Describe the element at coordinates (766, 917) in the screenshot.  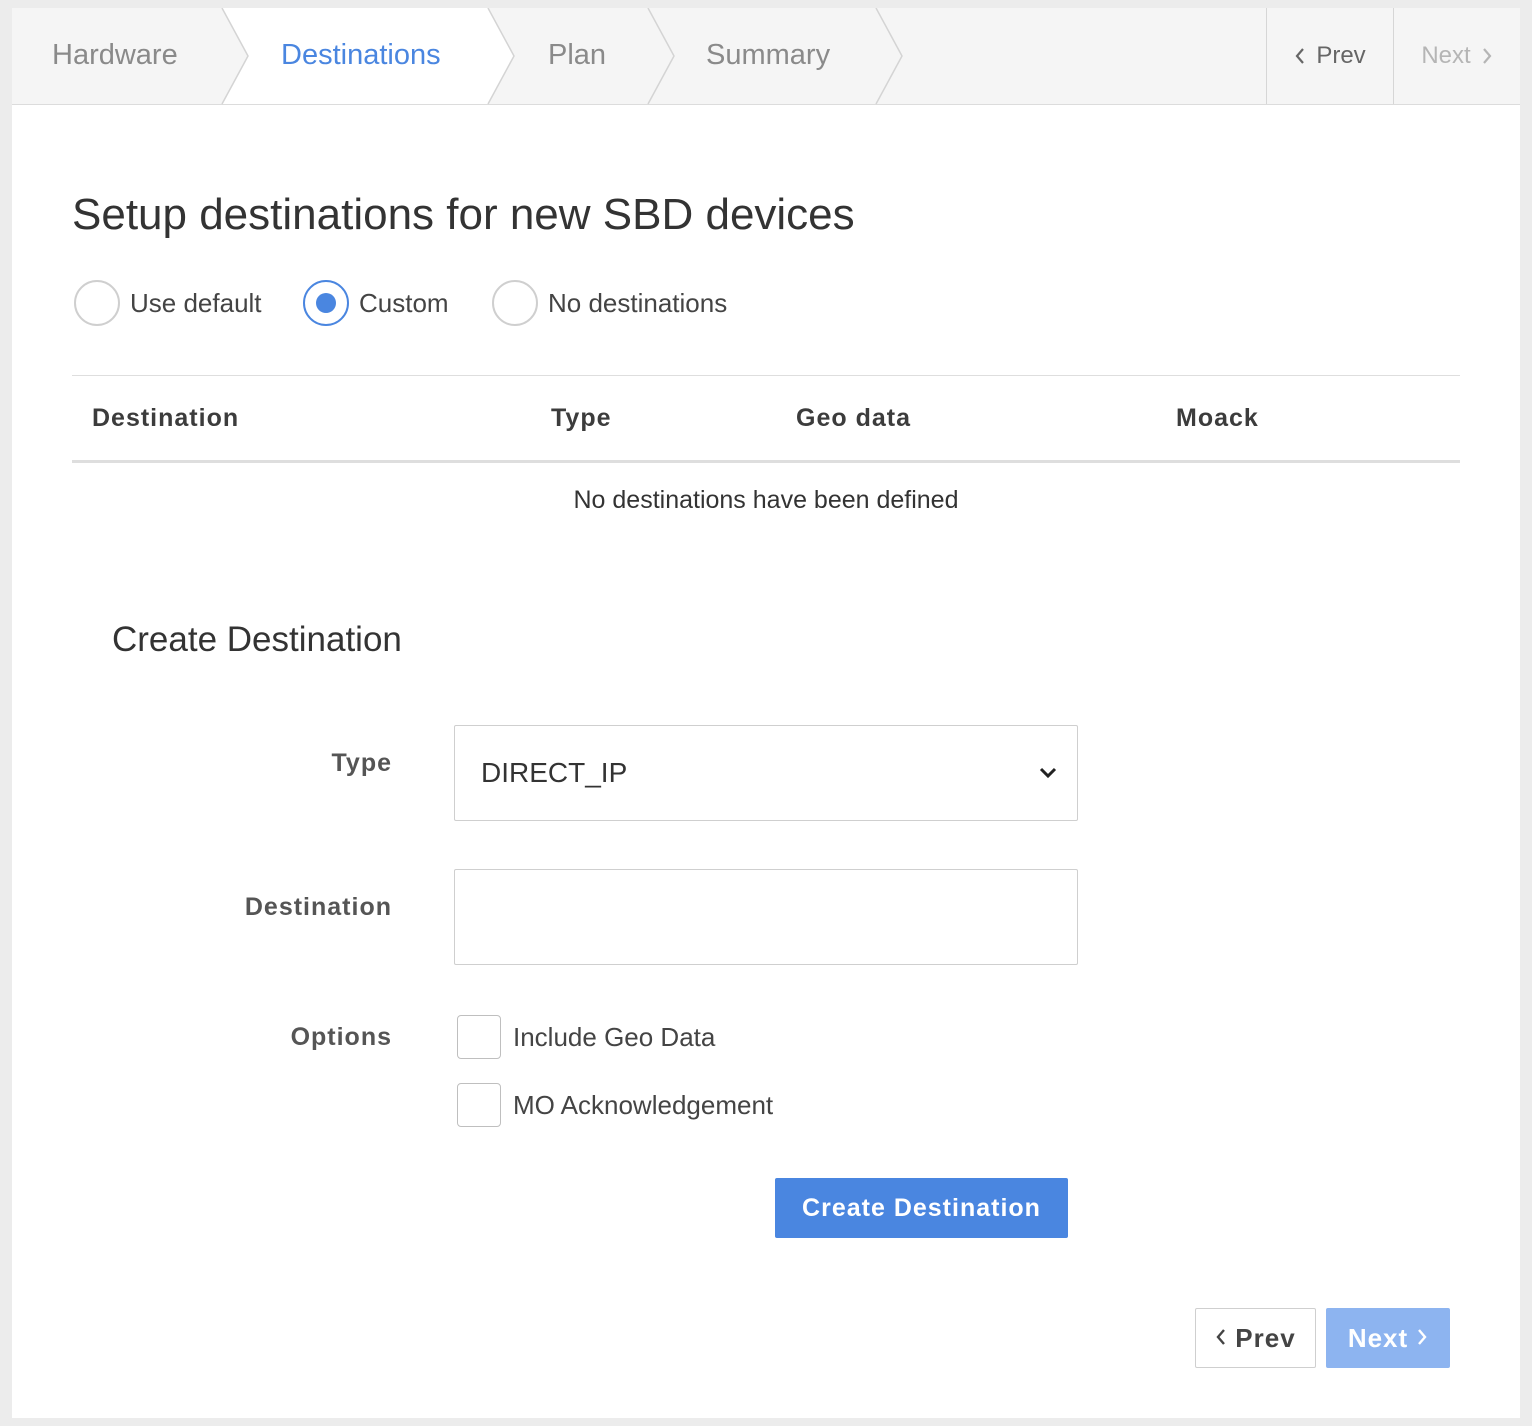
I see `destination-input` at that location.